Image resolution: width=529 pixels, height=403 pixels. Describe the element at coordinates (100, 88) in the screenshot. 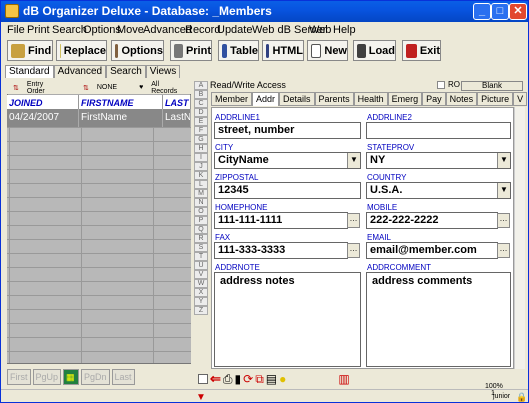

I see `sort-none: ⇅ NONE` at that location.